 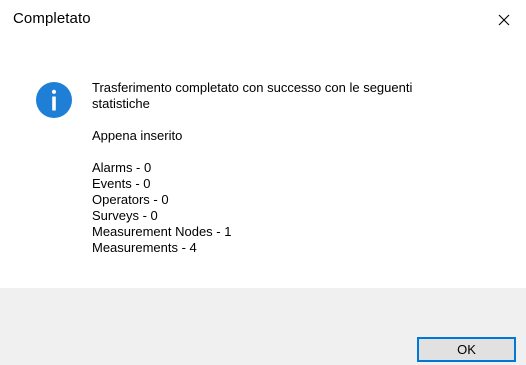 What do you see at coordinates (263, 20) in the screenshot?
I see `title-bar: Completato` at bounding box center [263, 20].